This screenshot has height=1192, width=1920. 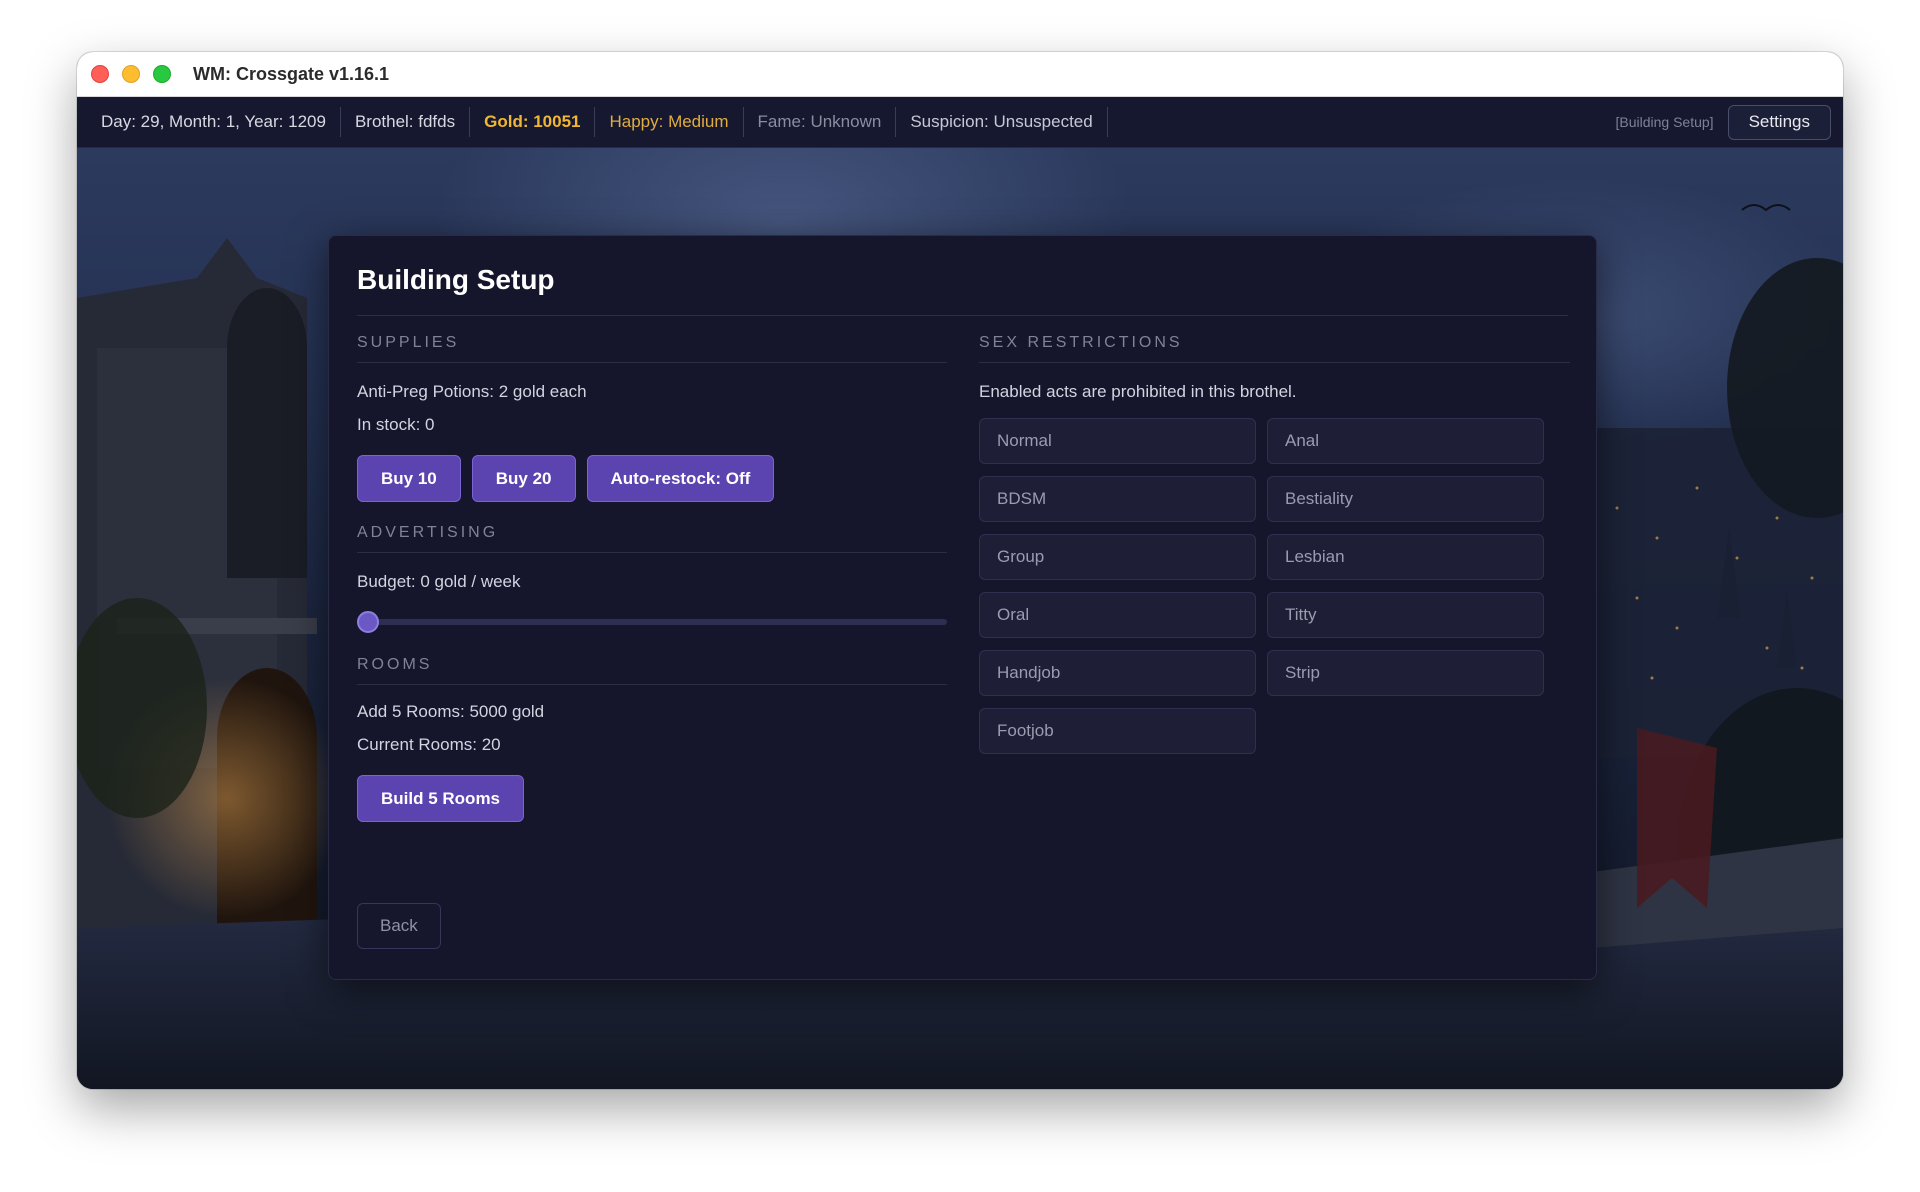 I want to click on title-bar: WM: Crossgate v1.16.1, so click(x=960, y=74).